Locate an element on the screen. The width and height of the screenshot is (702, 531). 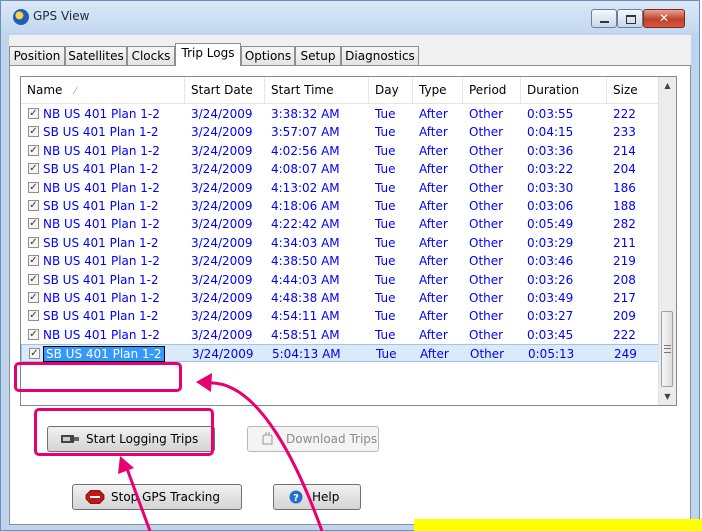
column-header-label: Duration is located at coordinates (553, 90).